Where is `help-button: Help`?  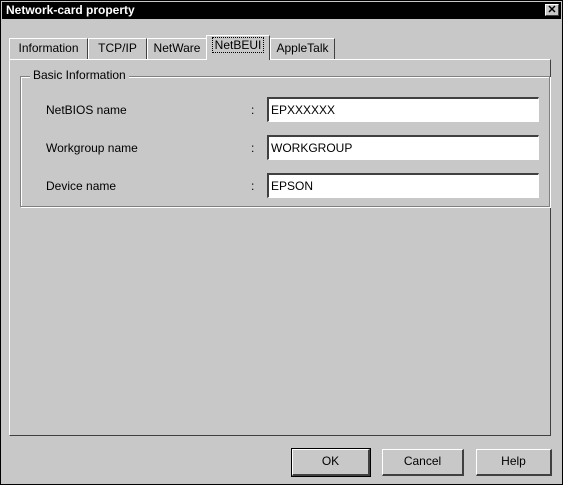
help-button: Help is located at coordinates (514, 462).